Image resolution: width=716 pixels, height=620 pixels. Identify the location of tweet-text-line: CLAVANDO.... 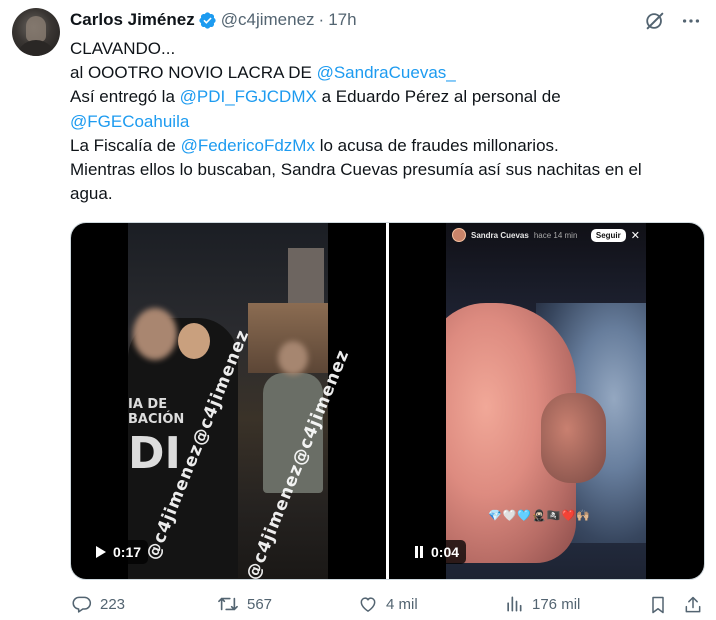
(390, 49).